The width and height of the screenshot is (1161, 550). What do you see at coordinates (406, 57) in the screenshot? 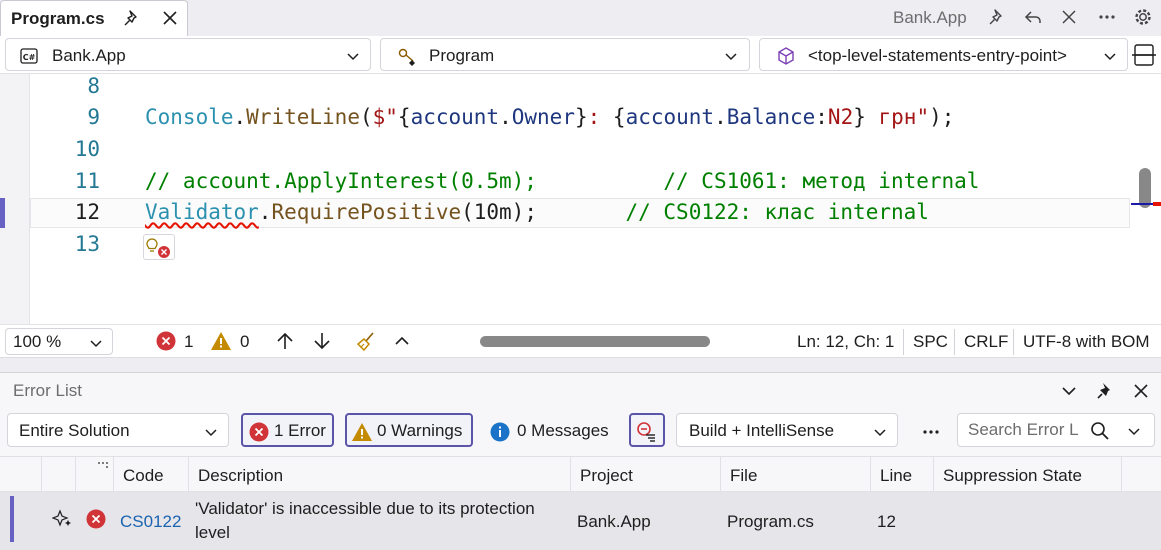
I see `class-key-icon` at bounding box center [406, 57].